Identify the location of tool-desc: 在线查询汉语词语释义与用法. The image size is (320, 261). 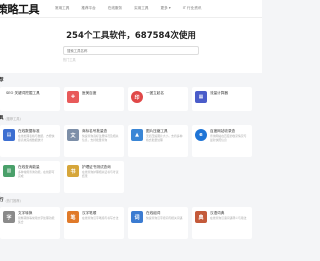
(228, 218).